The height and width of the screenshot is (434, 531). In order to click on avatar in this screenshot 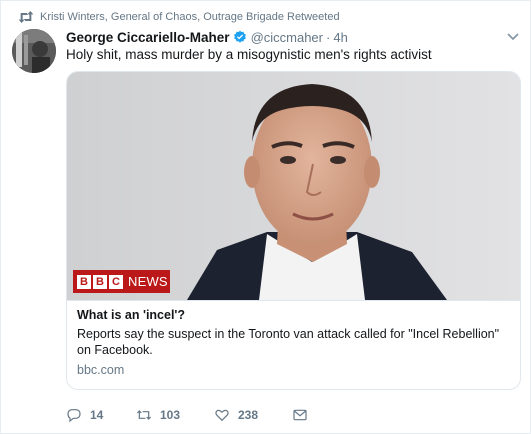, I will do `click(34, 51)`.